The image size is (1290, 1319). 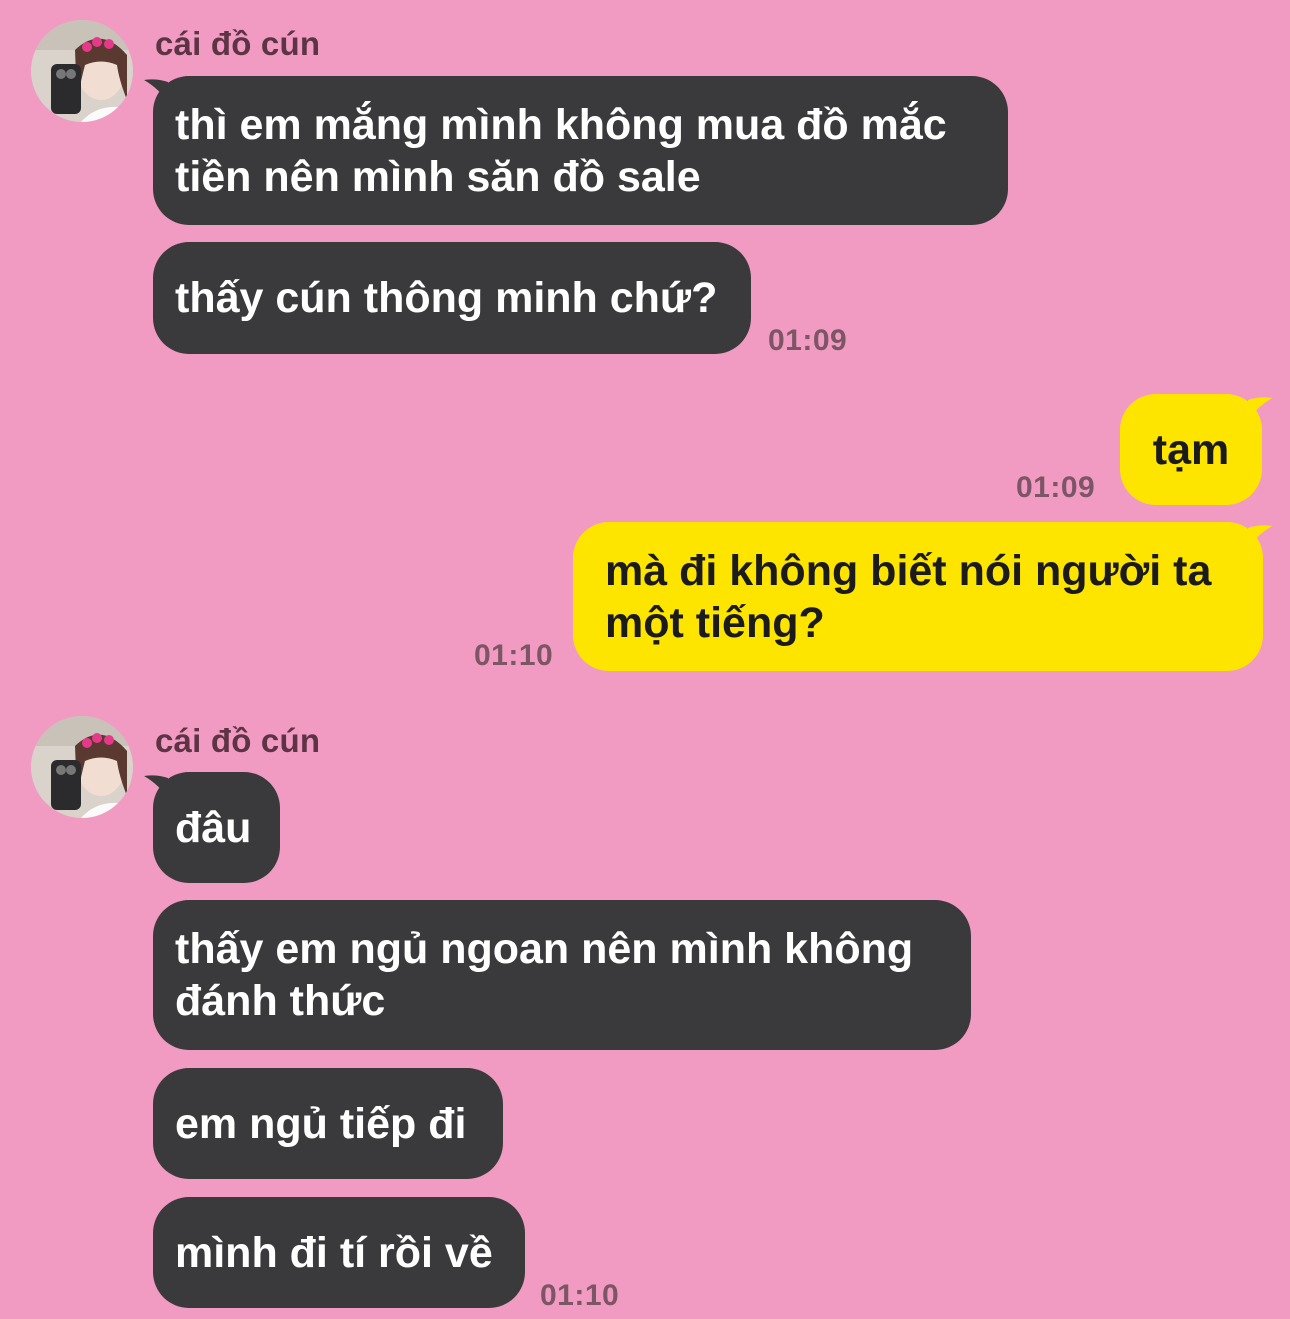 What do you see at coordinates (216, 827) in the screenshot?
I see `message-bubble: đâu` at bounding box center [216, 827].